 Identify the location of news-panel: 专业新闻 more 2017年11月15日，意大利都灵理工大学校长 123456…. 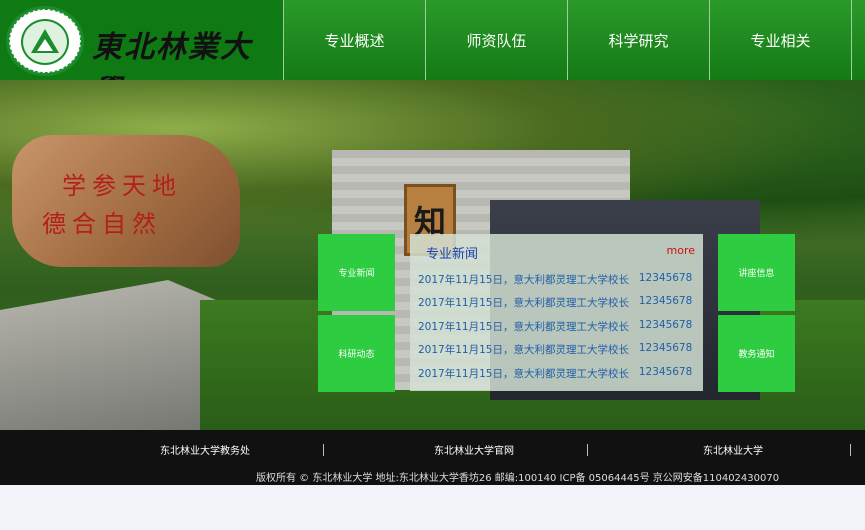
(556, 312).